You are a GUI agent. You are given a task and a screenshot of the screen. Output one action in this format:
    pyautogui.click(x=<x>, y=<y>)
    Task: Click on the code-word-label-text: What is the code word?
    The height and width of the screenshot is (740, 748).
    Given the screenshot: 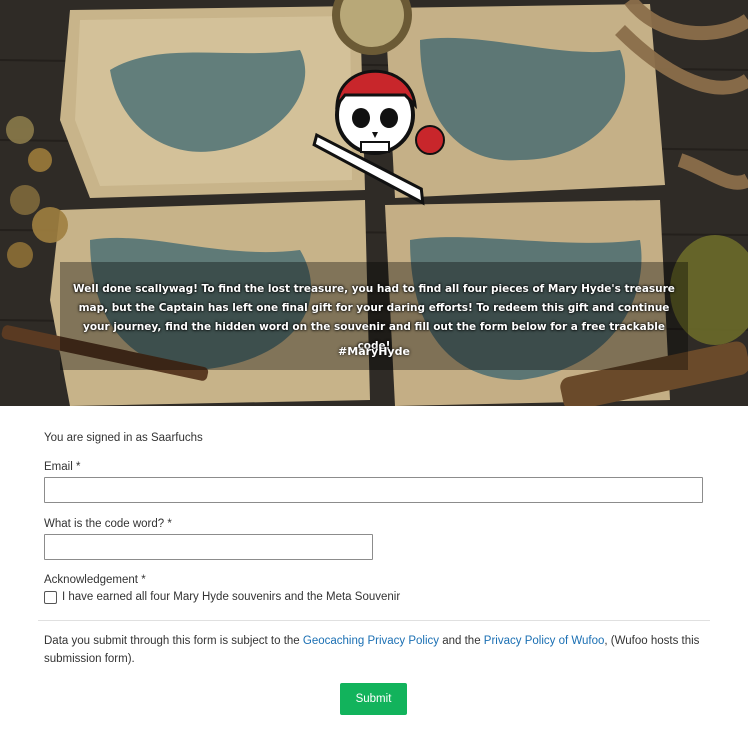 What is the action you would take?
    pyautogui.click(x=104, y=524)
    